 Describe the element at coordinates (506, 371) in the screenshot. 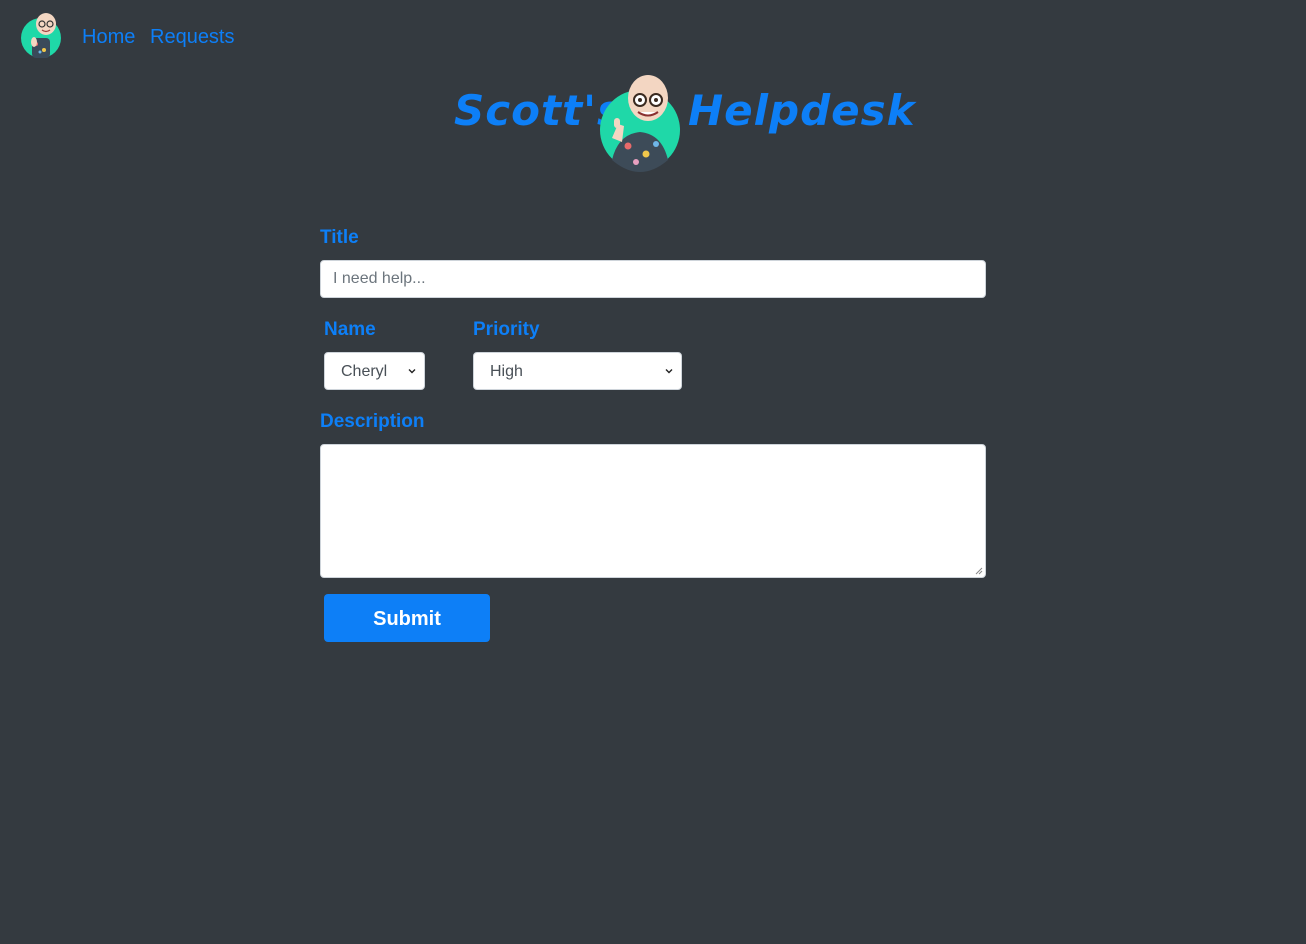

I see `priority-select-value: High` at that location.